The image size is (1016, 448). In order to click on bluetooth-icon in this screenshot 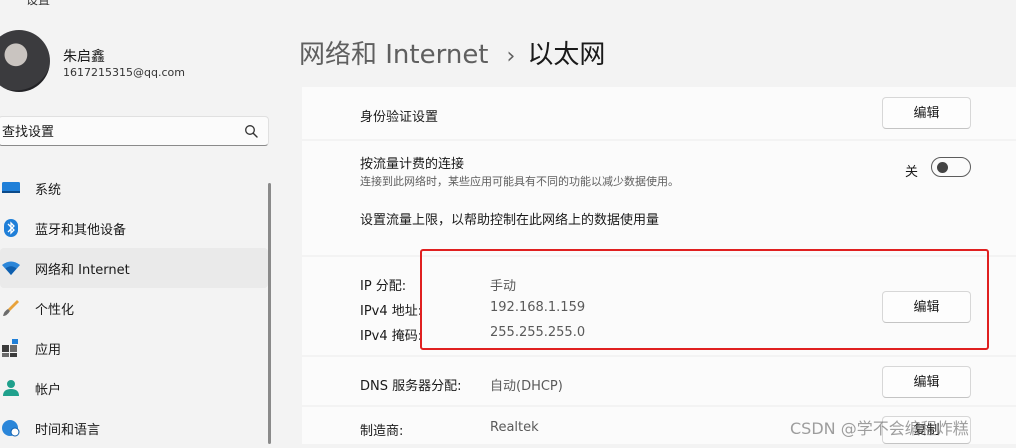, I will do `click(11, 228)`.